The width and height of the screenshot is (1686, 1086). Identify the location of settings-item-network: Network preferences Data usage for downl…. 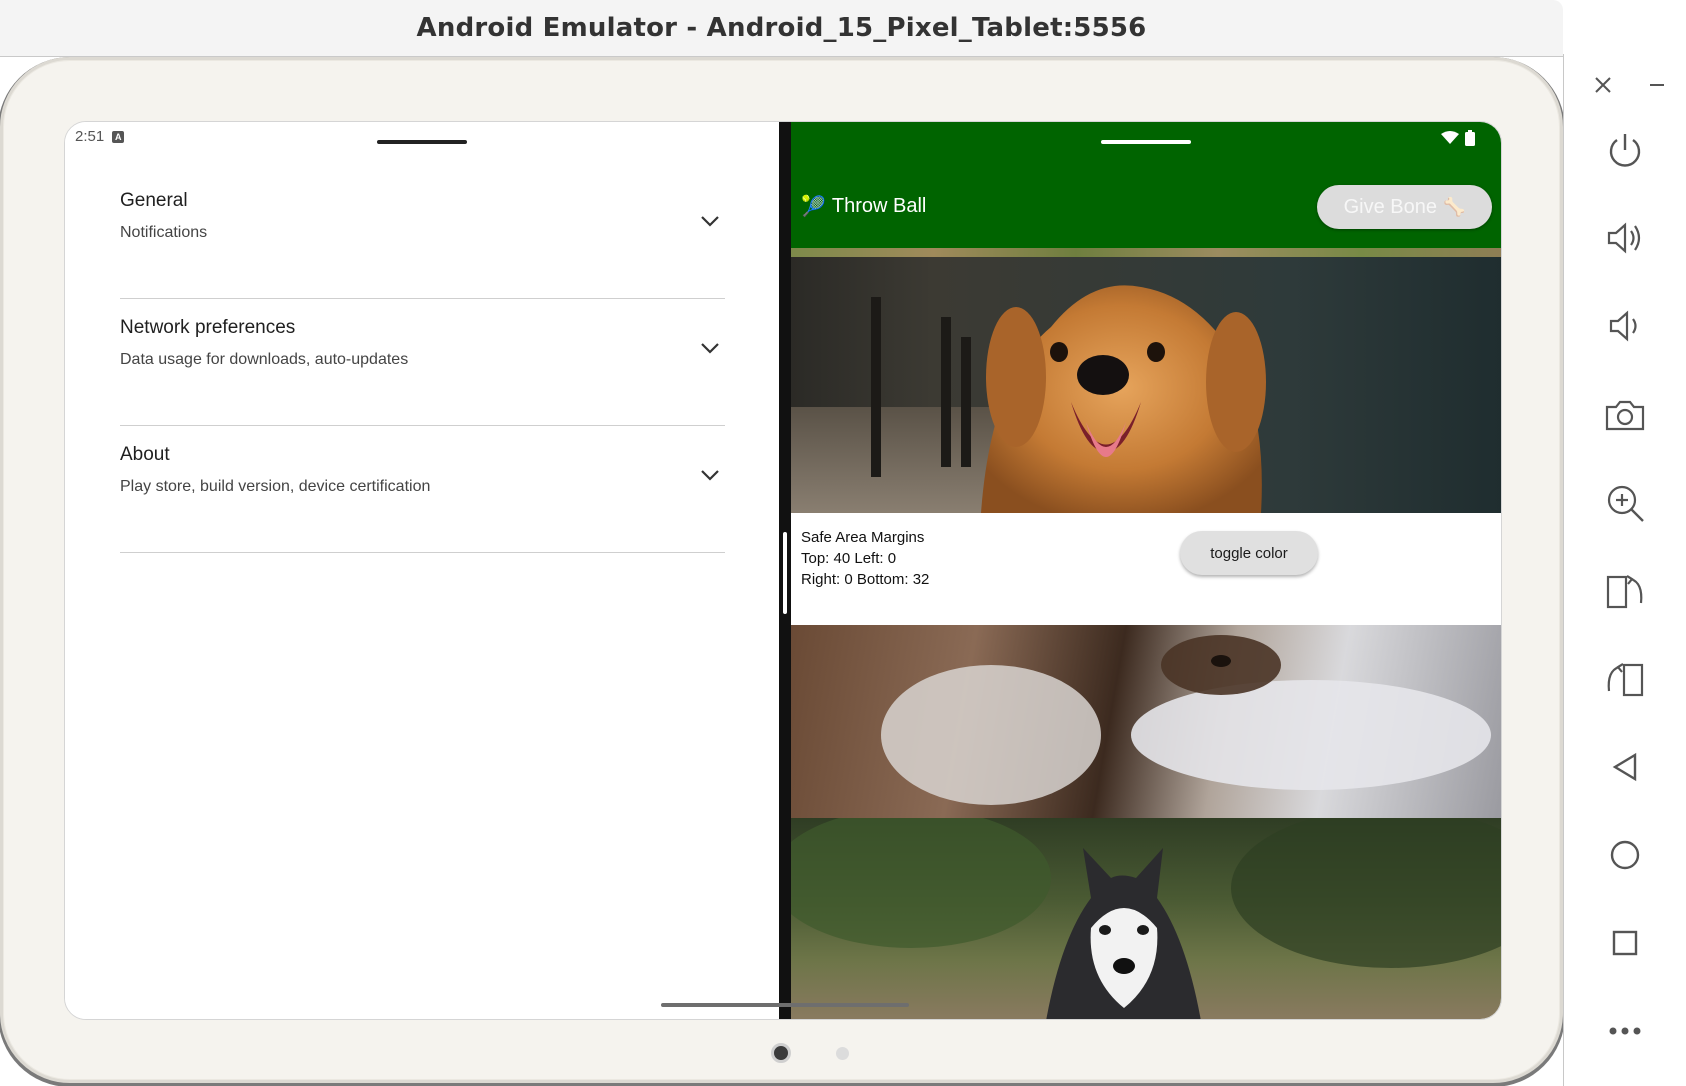
(422, 362).